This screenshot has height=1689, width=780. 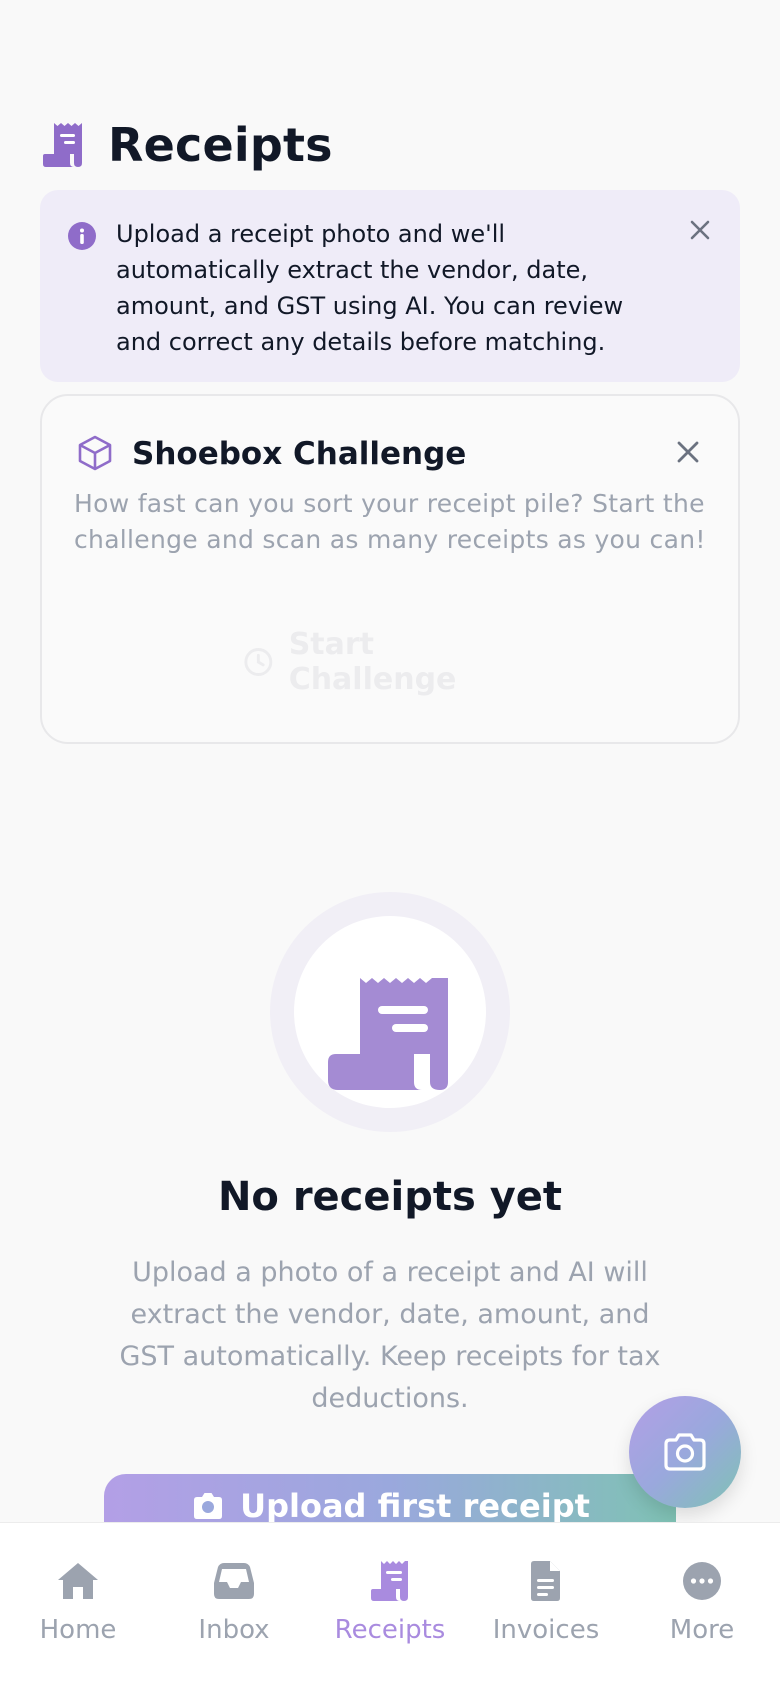 I want to click on empty-state-illustration, so click(x=390, y=1012).